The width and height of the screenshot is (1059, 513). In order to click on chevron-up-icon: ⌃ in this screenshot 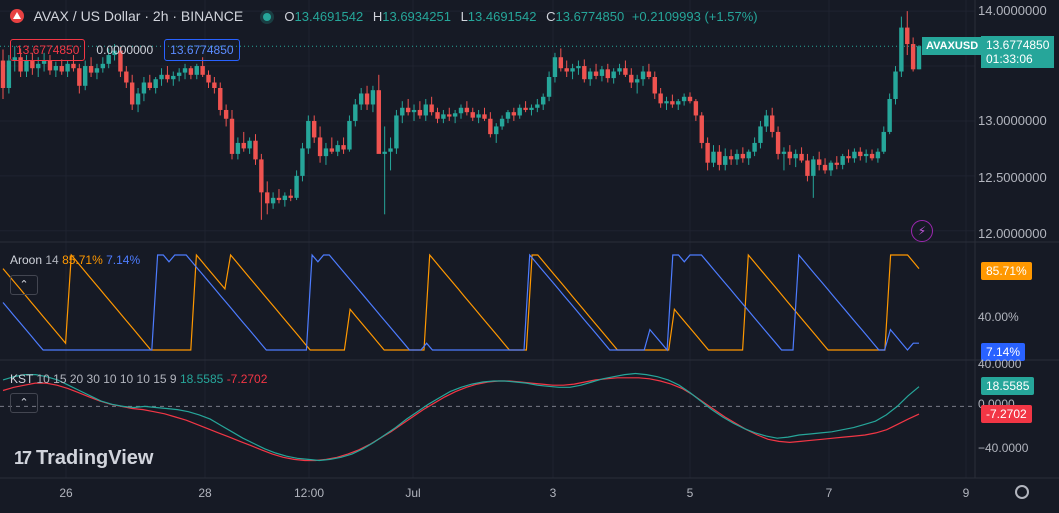, I will do `click(24, 285)`.